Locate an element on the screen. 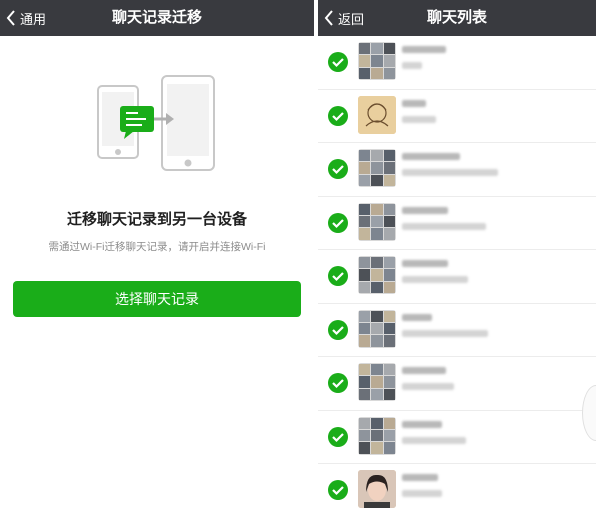 The height and width of the screenshot is (515, 596). nav-bar: 返回 聊天列表 is located at coordinates (457, 18).